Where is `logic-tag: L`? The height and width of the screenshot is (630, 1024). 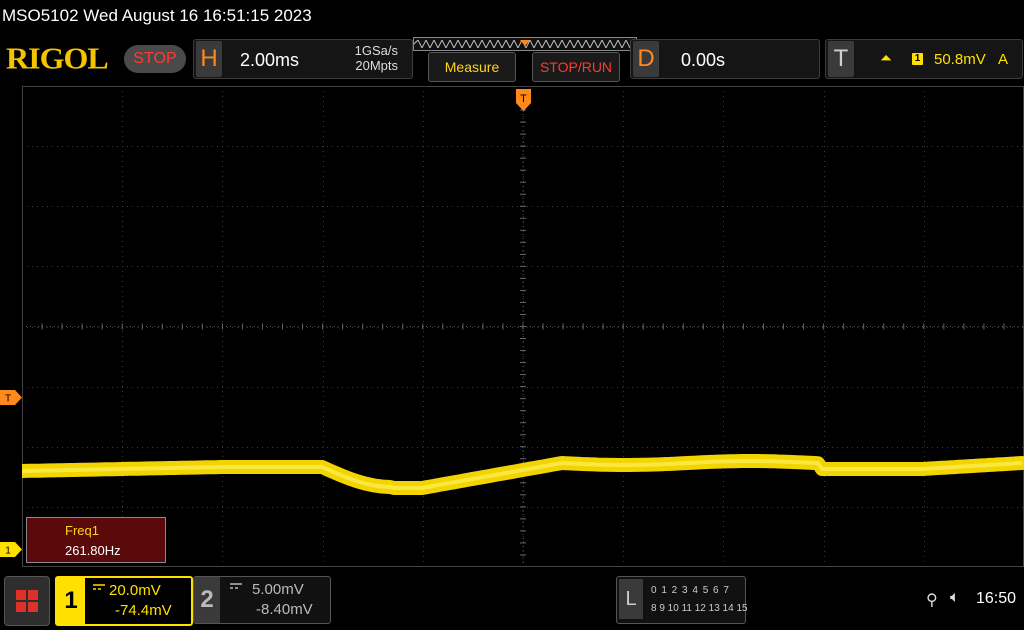
logic-tag: L is located at coordinates (631, 599).